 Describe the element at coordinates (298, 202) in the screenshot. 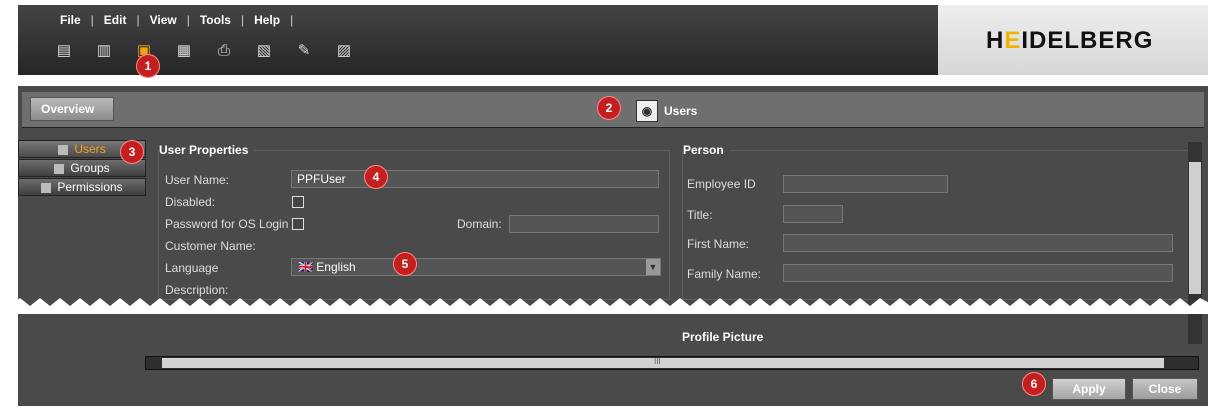

I see `disabled-checkbox` at that location.